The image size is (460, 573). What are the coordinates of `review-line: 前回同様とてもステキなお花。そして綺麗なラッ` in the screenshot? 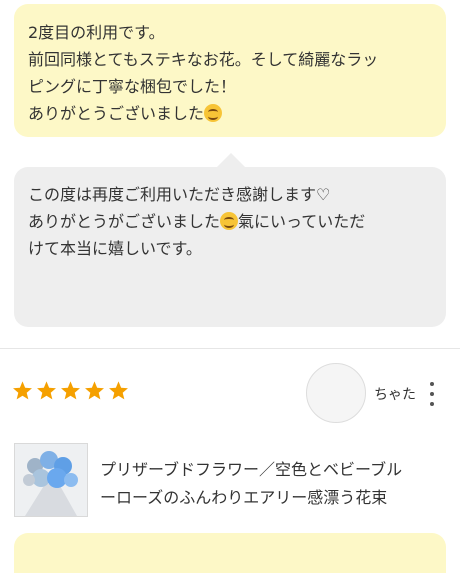 It's located at (203, 59).